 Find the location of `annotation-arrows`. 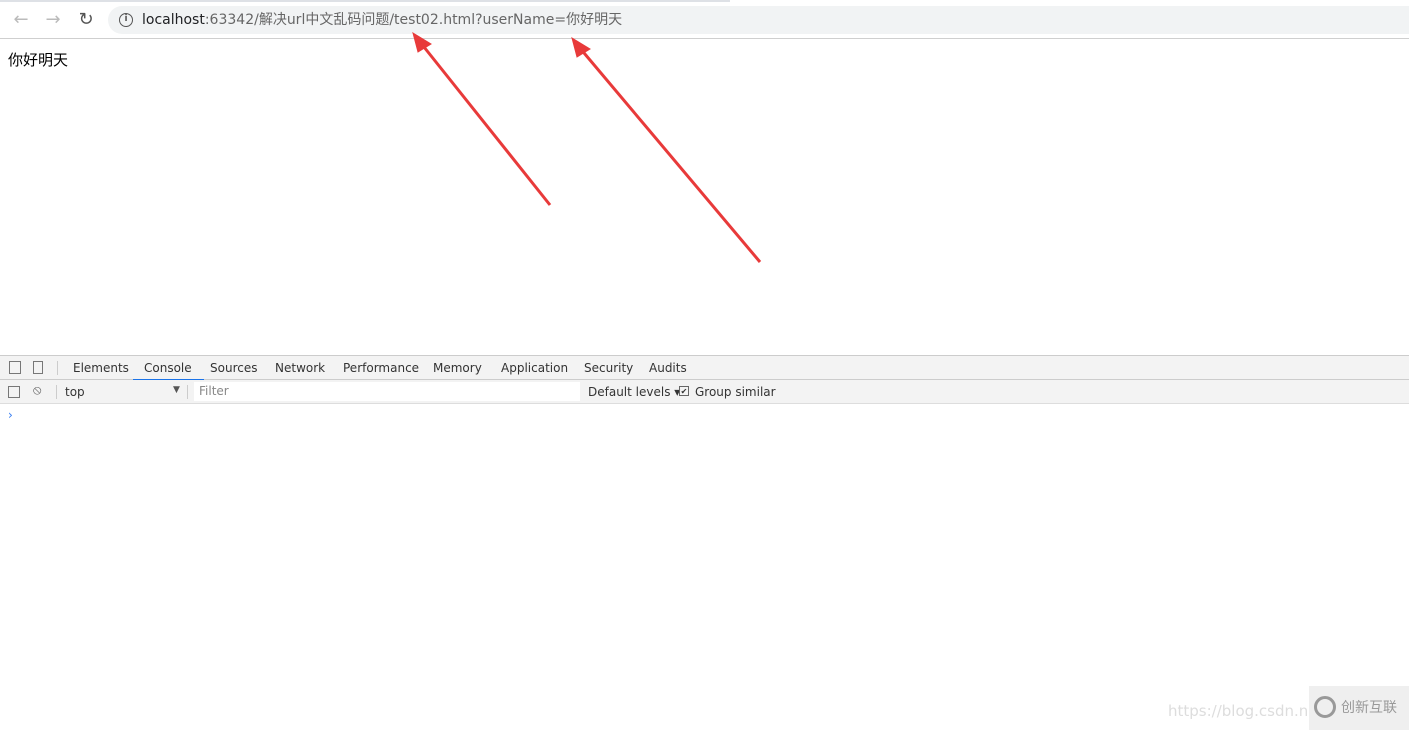

annotation-arrows is located at coordinates (587, 147).